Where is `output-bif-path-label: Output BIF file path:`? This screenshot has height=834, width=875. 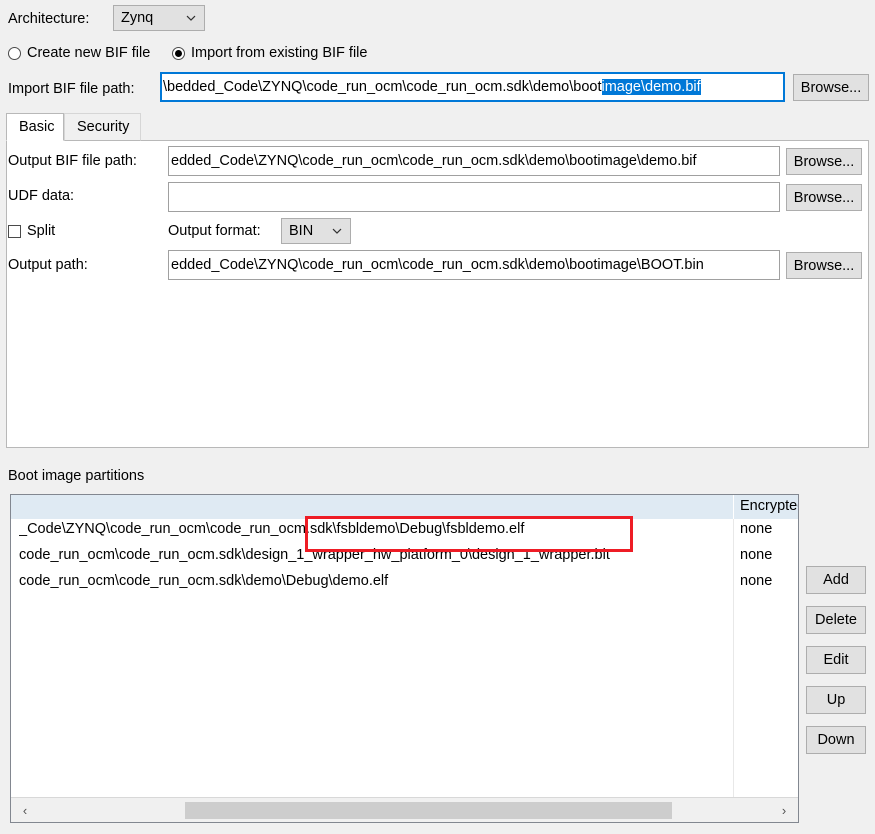
output-bif-path-label: Output BIF file path: is located at coordinates (72, 161).